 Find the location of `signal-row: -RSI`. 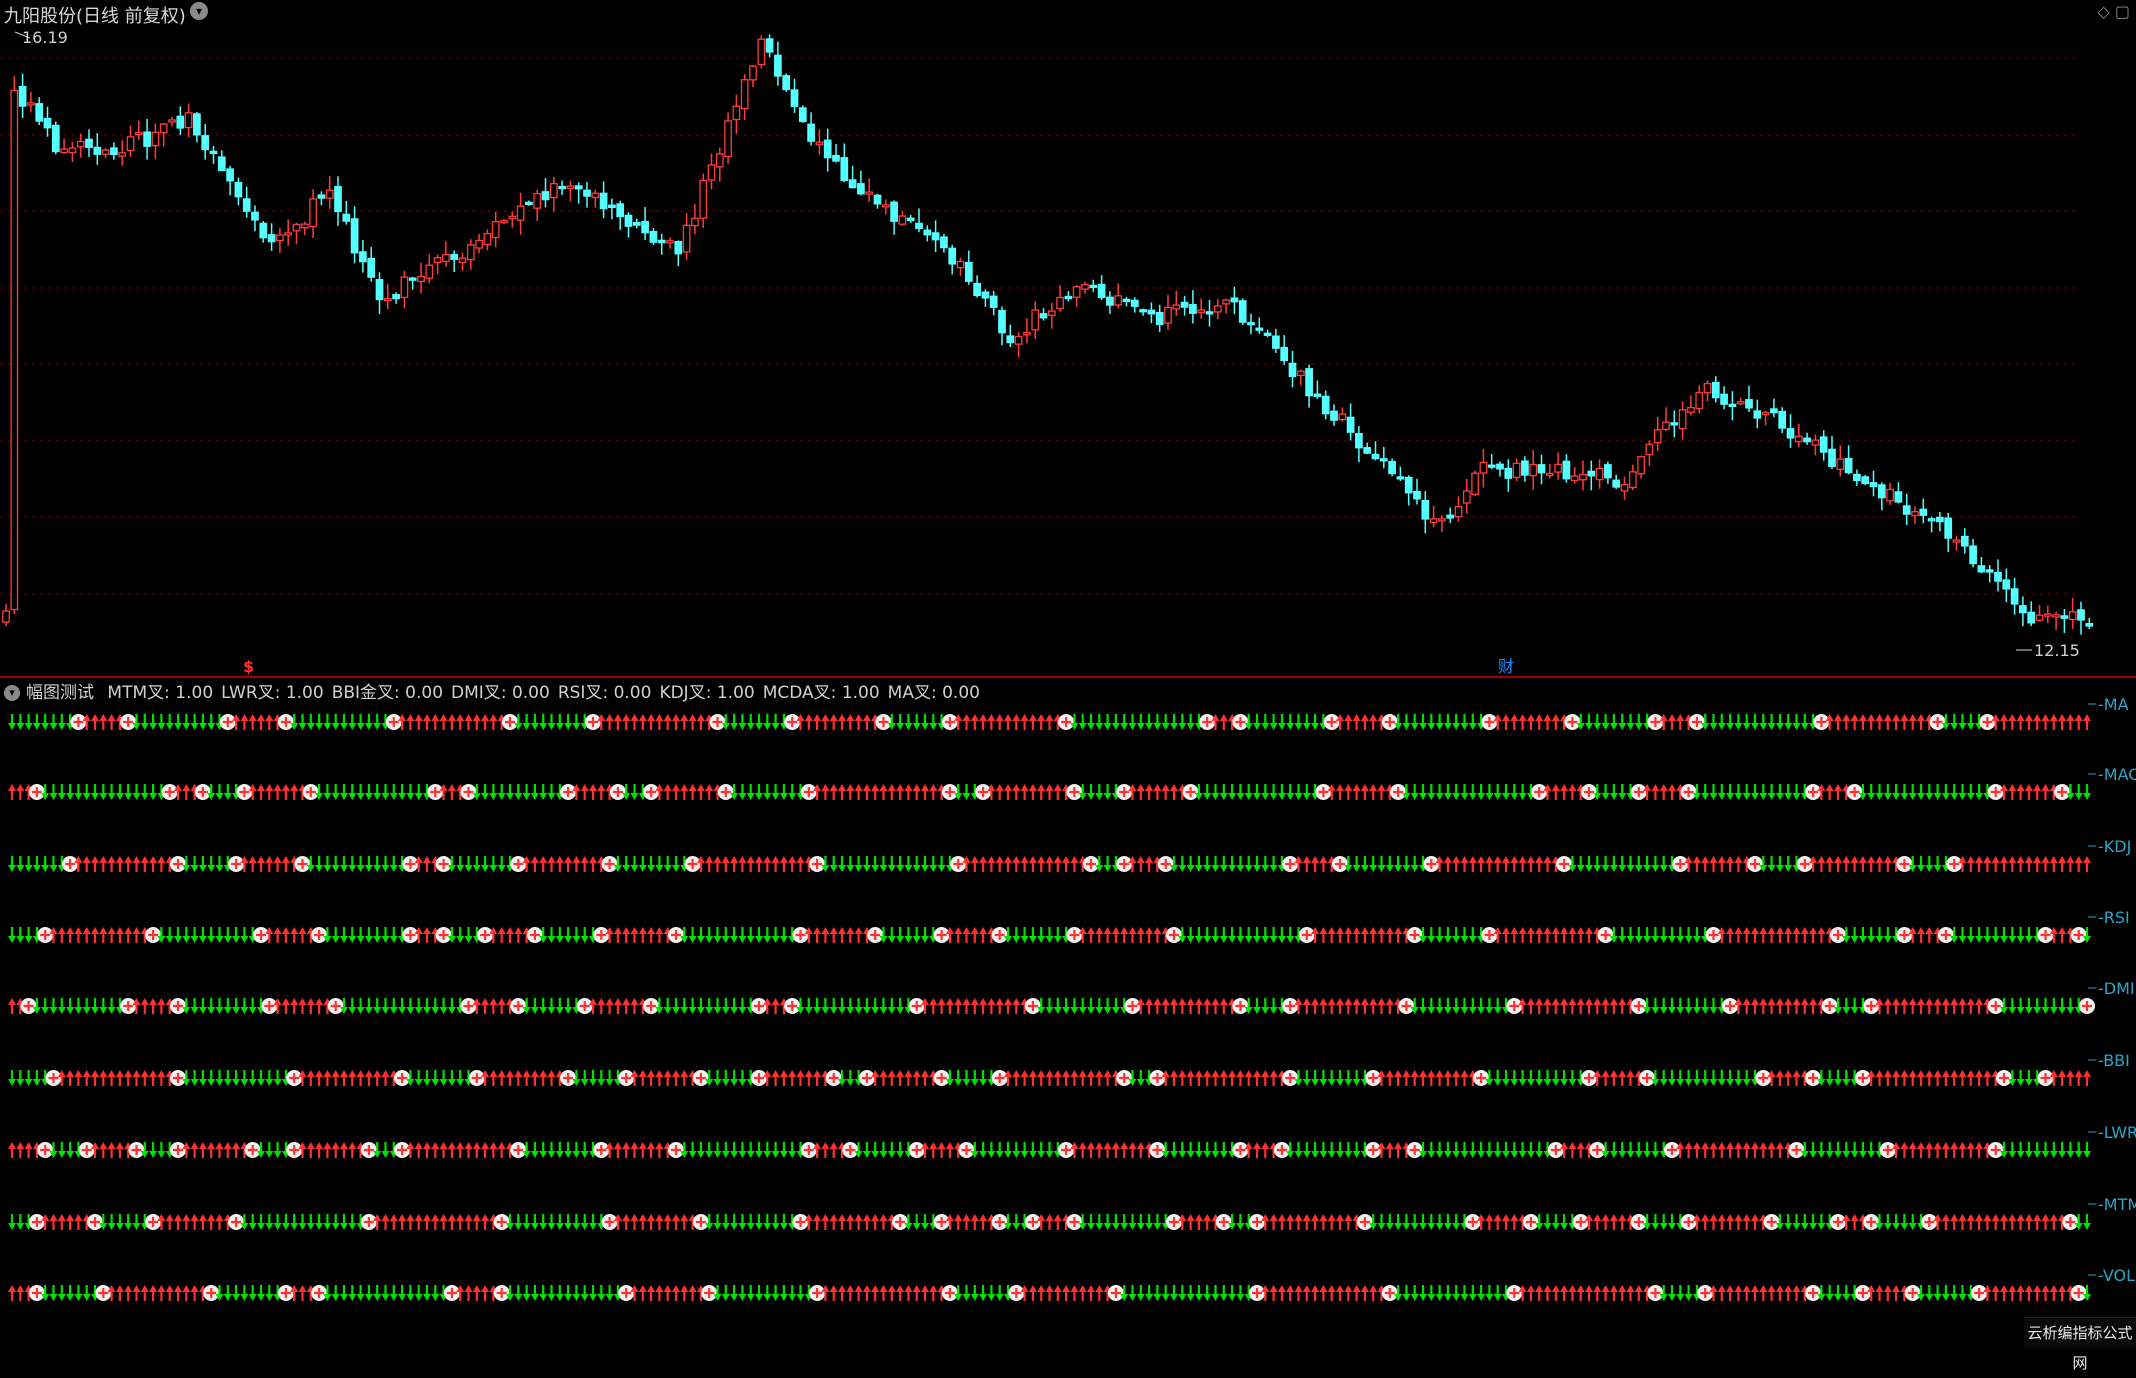

signal-row: -RSI is located at coordinates (1069, 925).